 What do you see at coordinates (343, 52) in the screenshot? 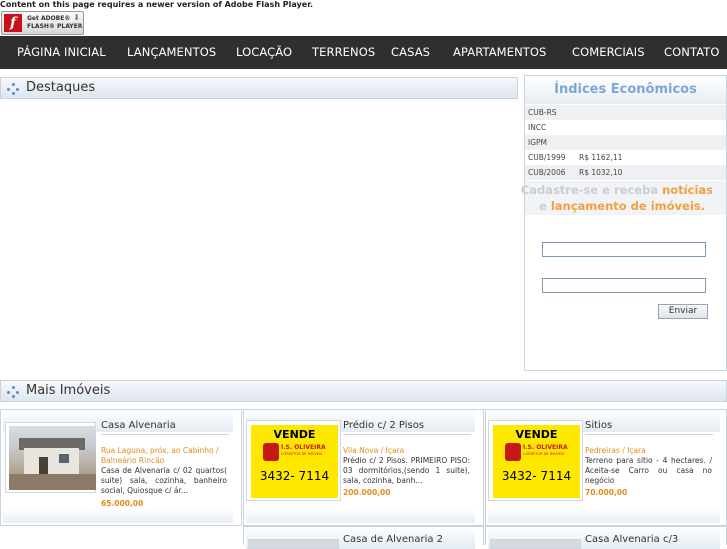
I see `nav-terrenos: TERRENOS` at bounding box center [343, 52].